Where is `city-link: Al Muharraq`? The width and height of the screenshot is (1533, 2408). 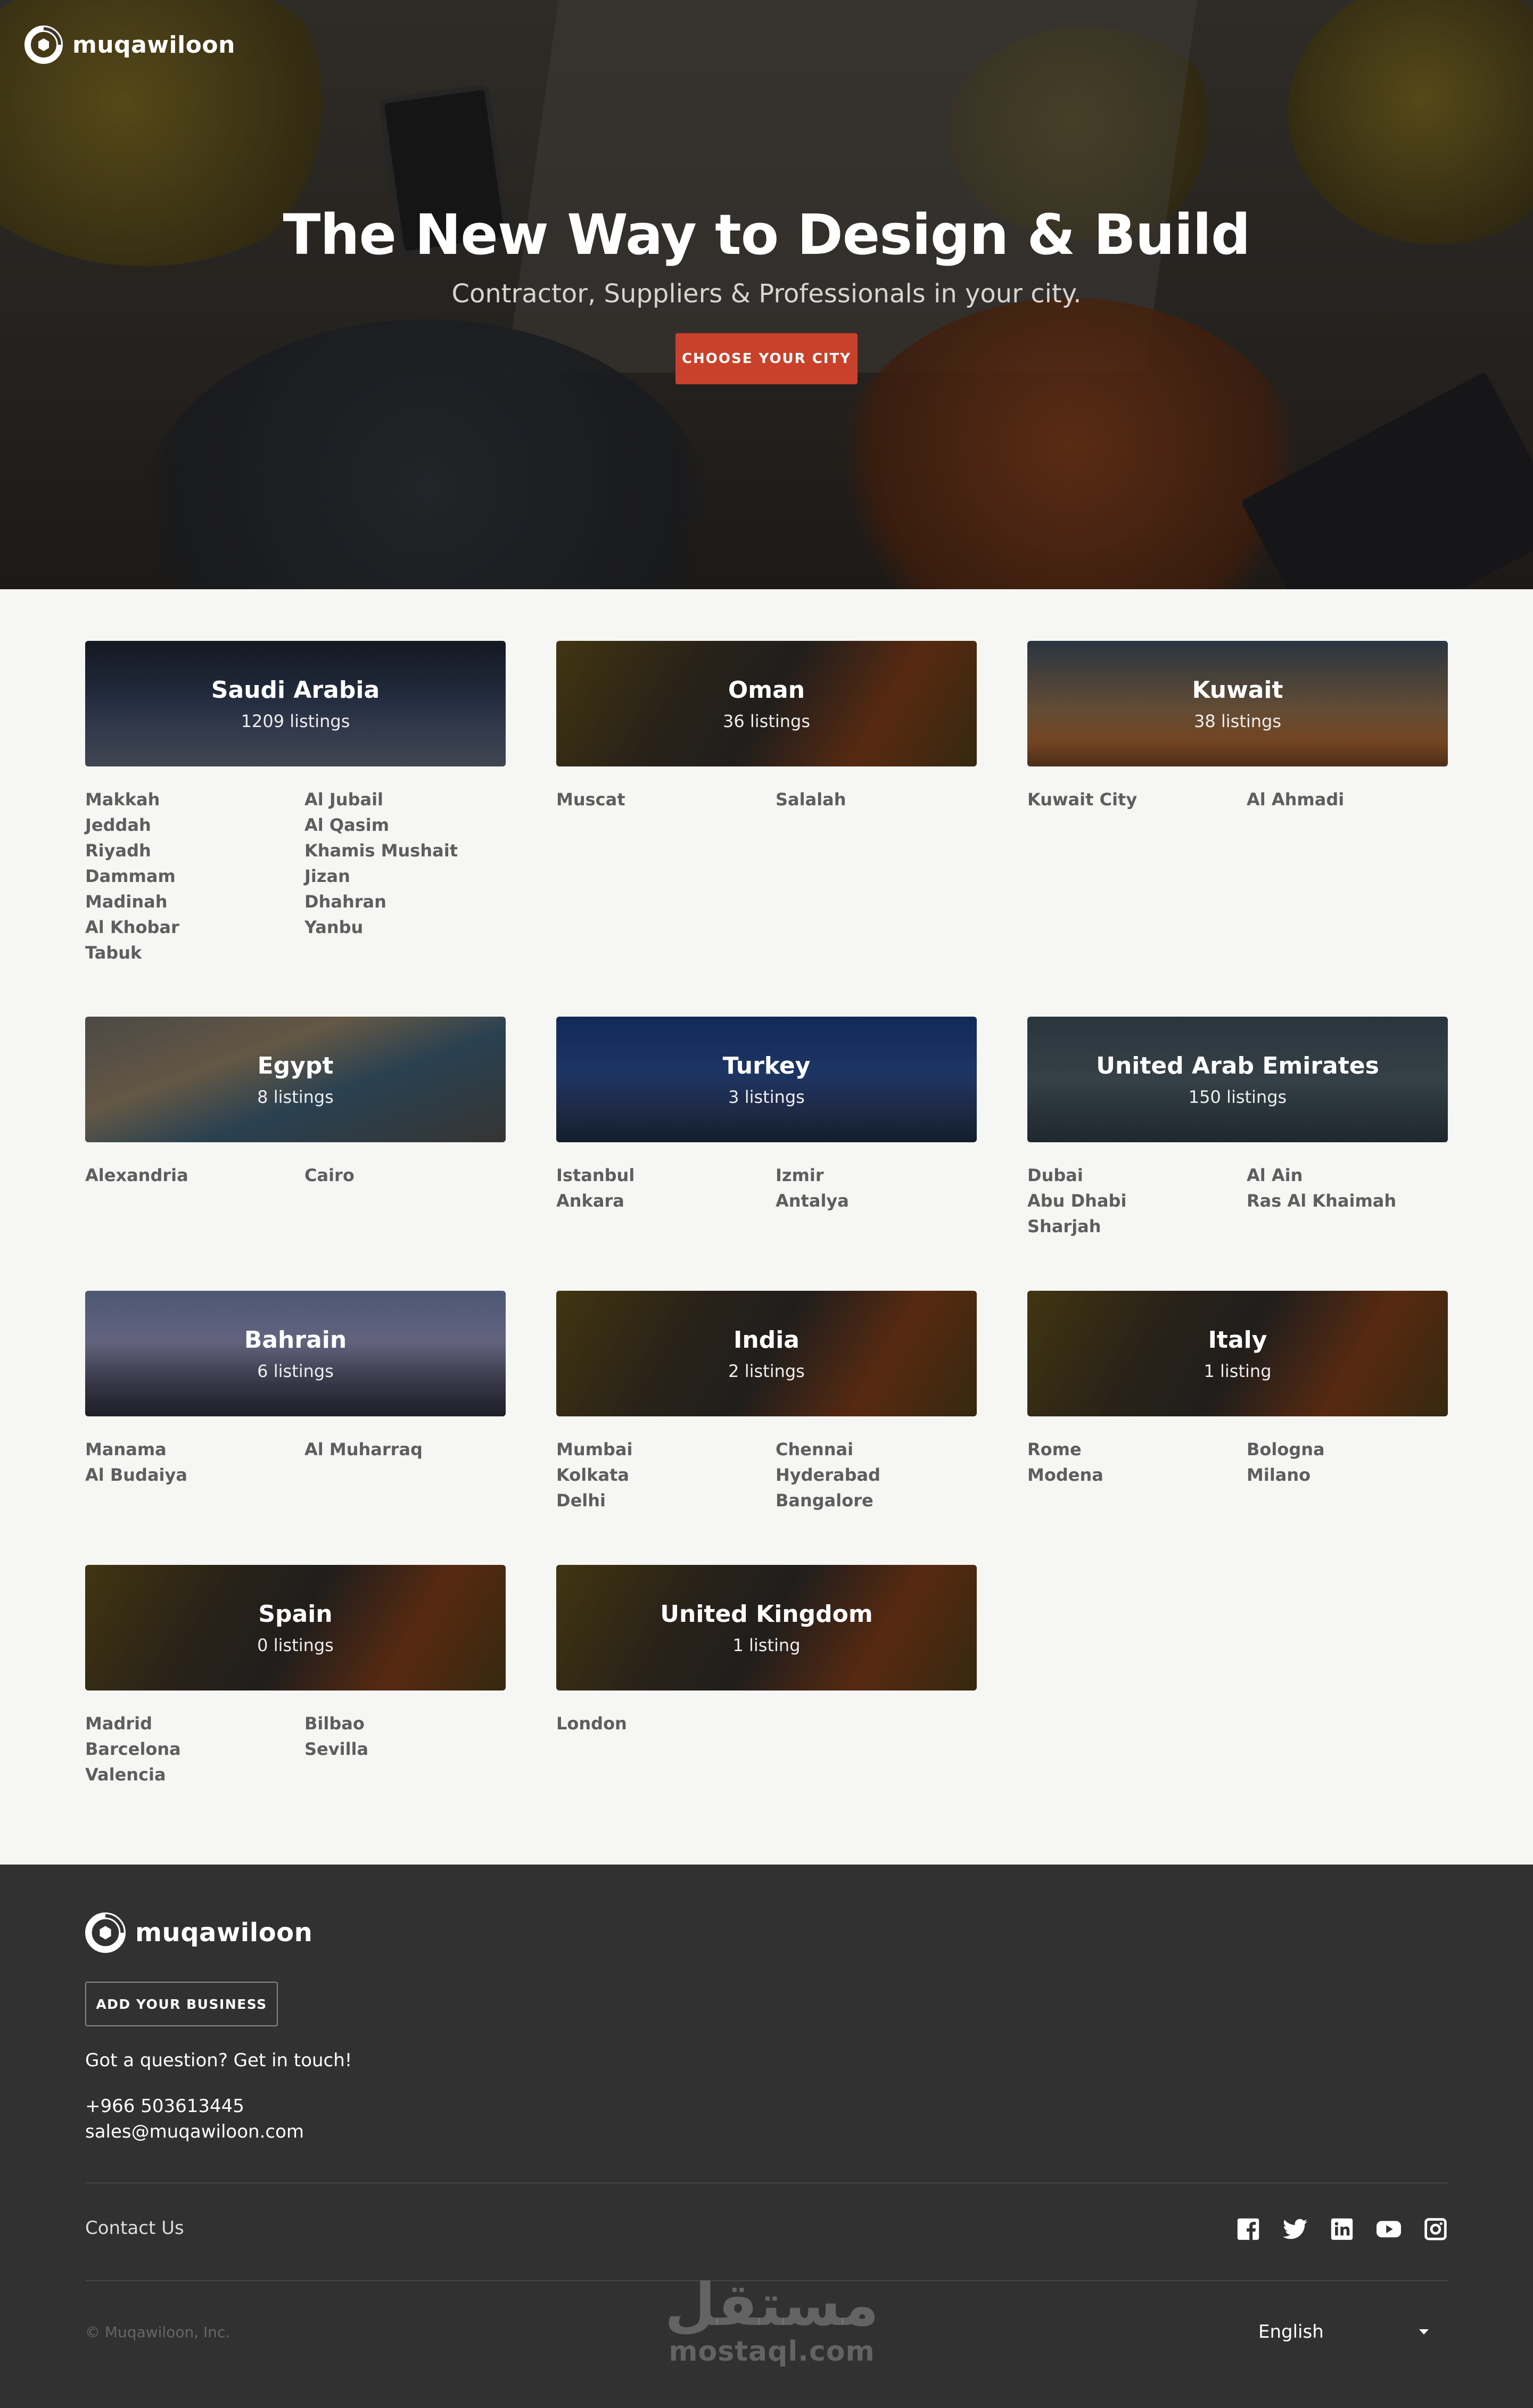
city-link: Al Muharraq is located at coordinates (405, 1449).